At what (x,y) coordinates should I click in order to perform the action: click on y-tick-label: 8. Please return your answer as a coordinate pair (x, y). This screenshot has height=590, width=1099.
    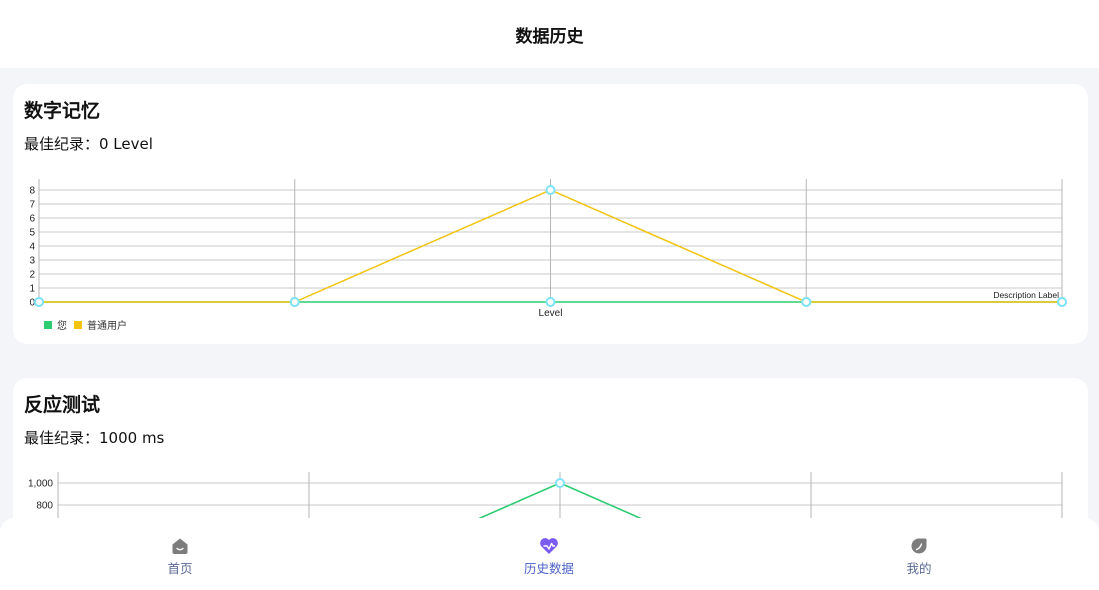
    Looking at the image, I should click on (32, 191).